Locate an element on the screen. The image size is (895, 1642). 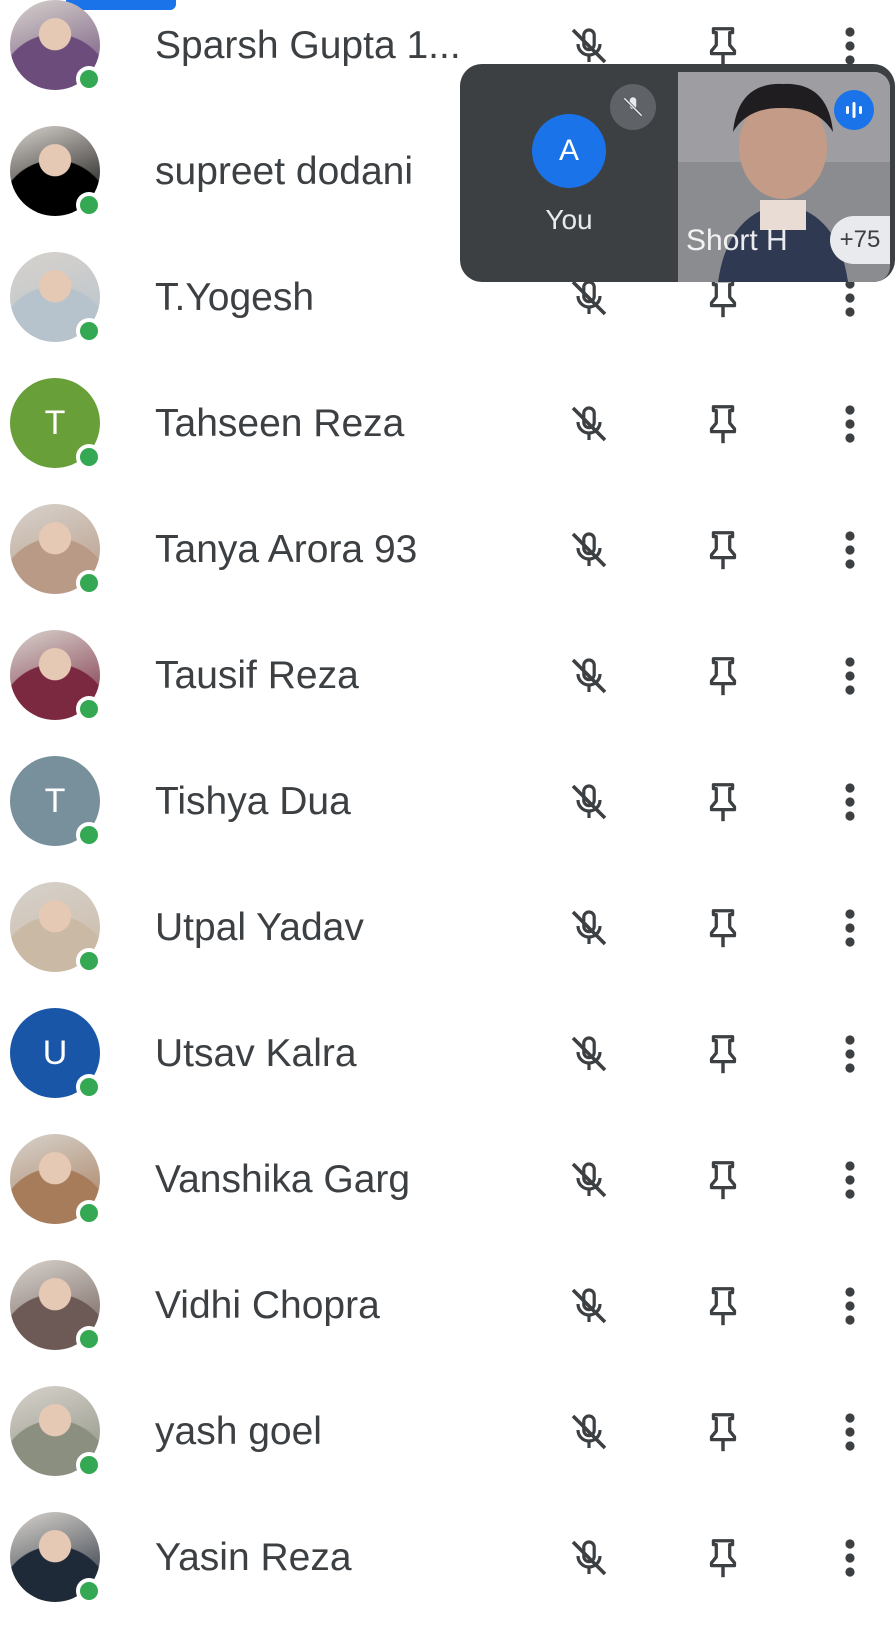
participant-name: Tanya Arora 93 is located at coordinates (286, 549).